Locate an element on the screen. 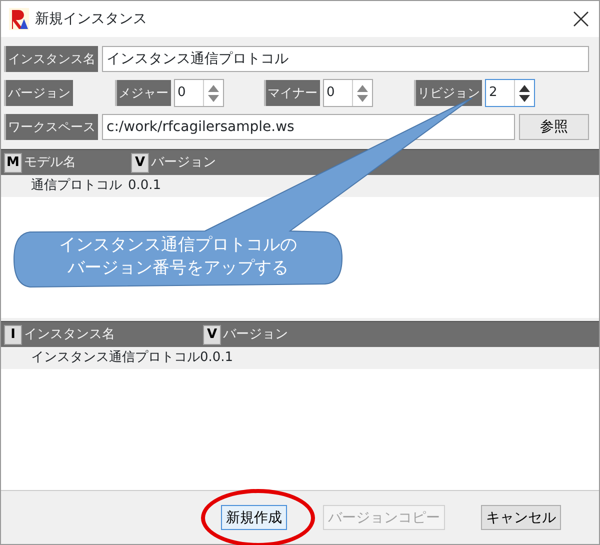 The height and width of the screenshot is (545, 600). dialog-button: 新規作成 is located at coordinates (254, 517).